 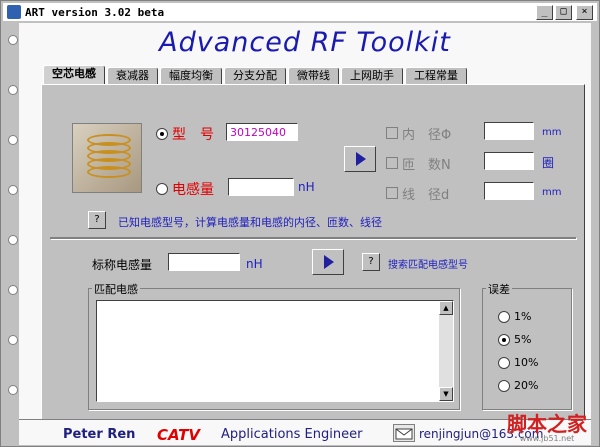 I want to click on wire-diameter-unit: mm, so click(x=552, y=192).